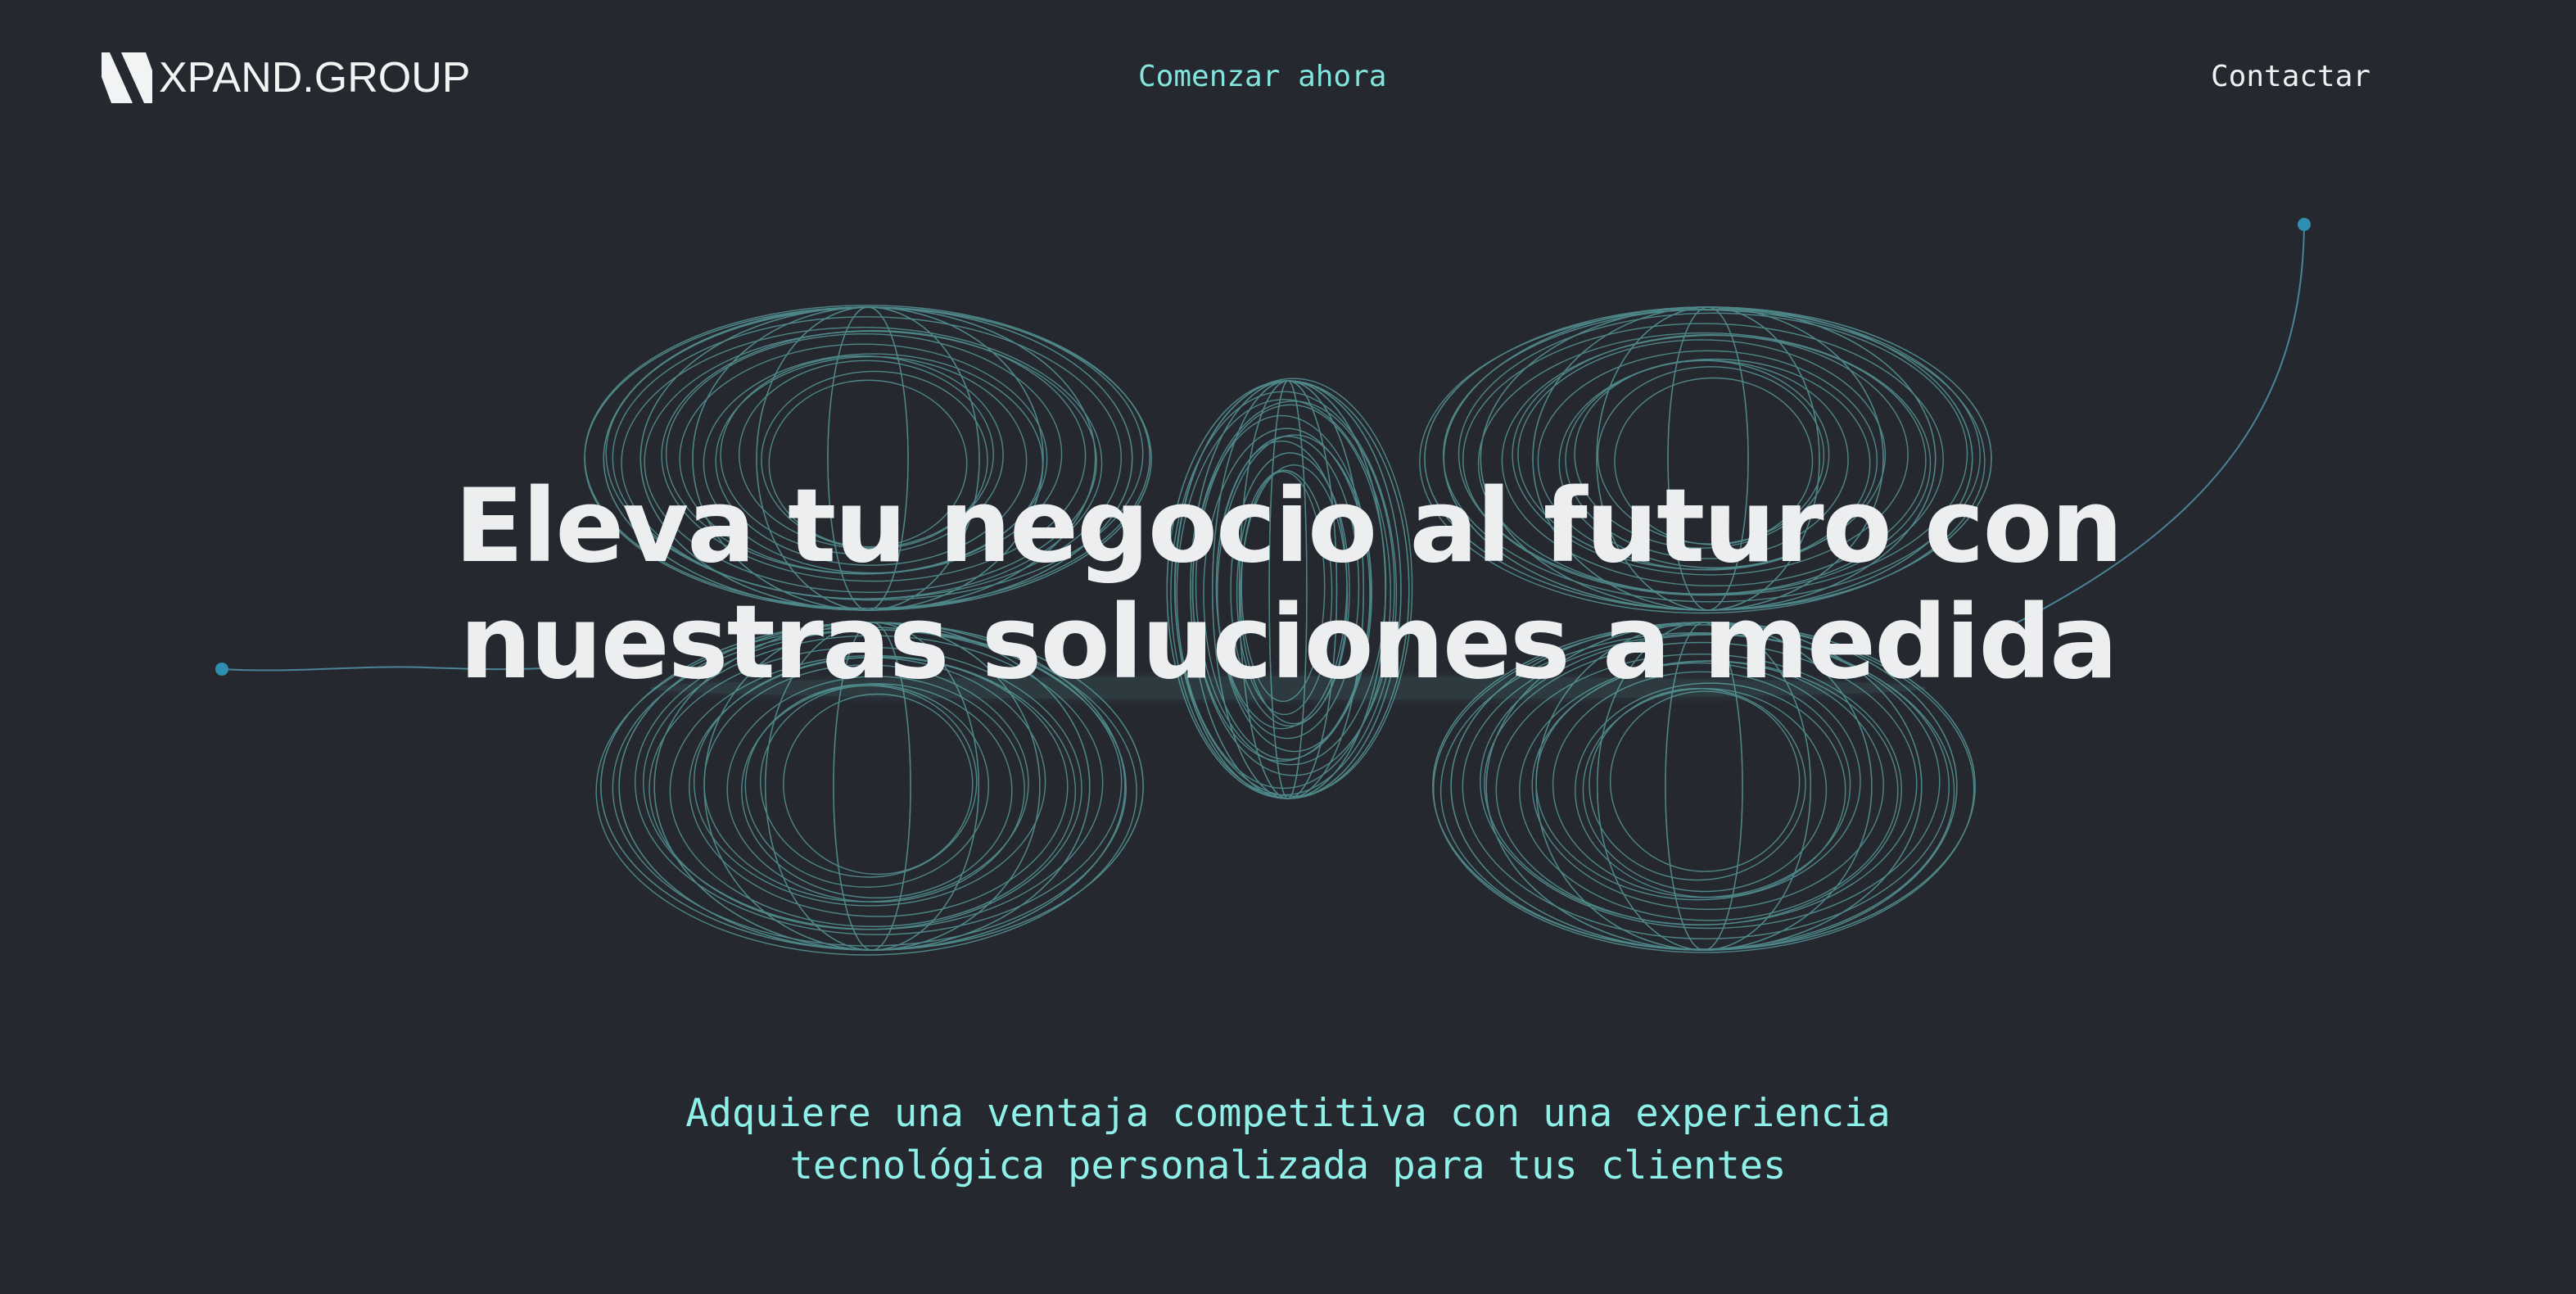 The height and width of the screenshot is (1294, 2576). Describe the element at coordinates (1262, 77) in the screenshot. I see `start-now-link: Comenzar ahora` at that location.